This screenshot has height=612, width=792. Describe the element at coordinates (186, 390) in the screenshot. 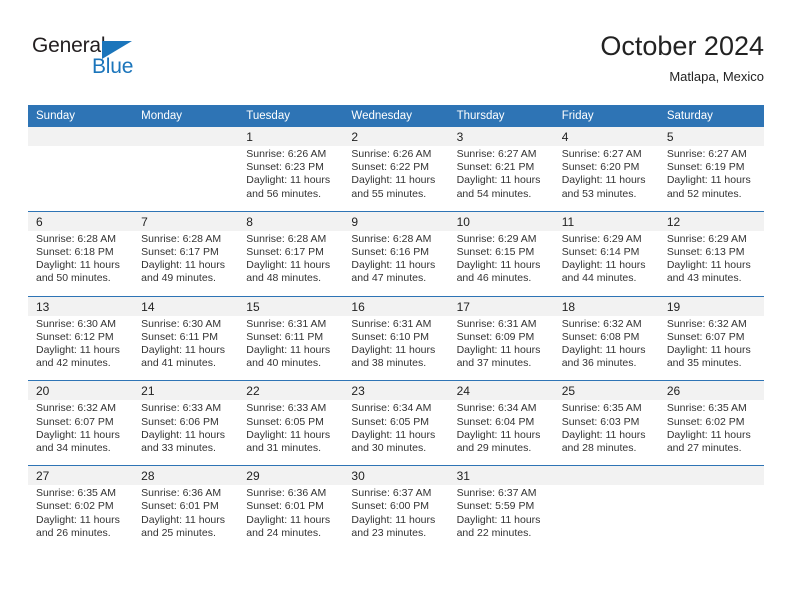

I see `day-number: 21` at that location.